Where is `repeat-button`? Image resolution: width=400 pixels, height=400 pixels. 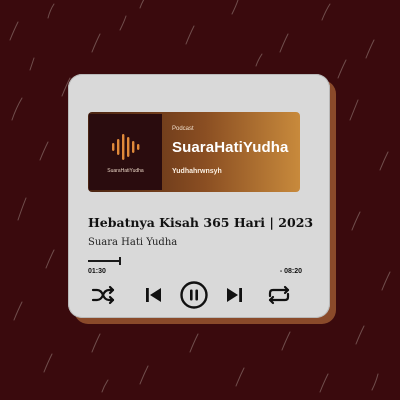
repeat-button is located at coordinates (279, 295).